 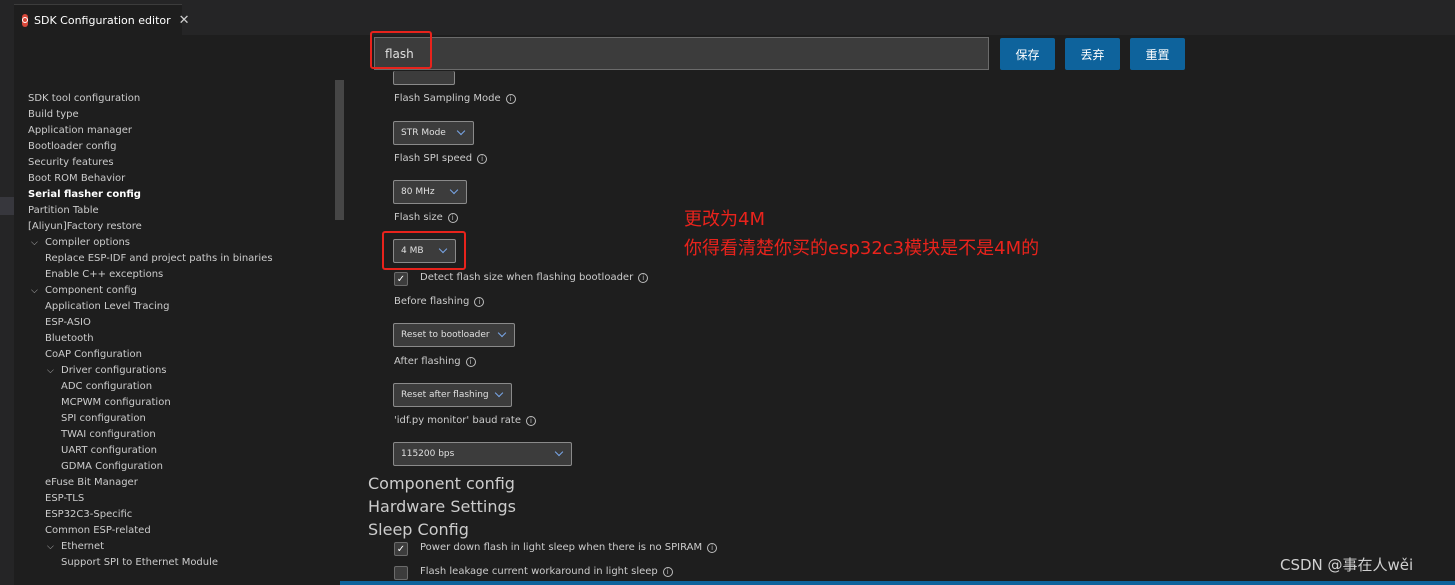 I want to click on sidebar-item: ⌵ Ethernet, so click(x=178, y=547).